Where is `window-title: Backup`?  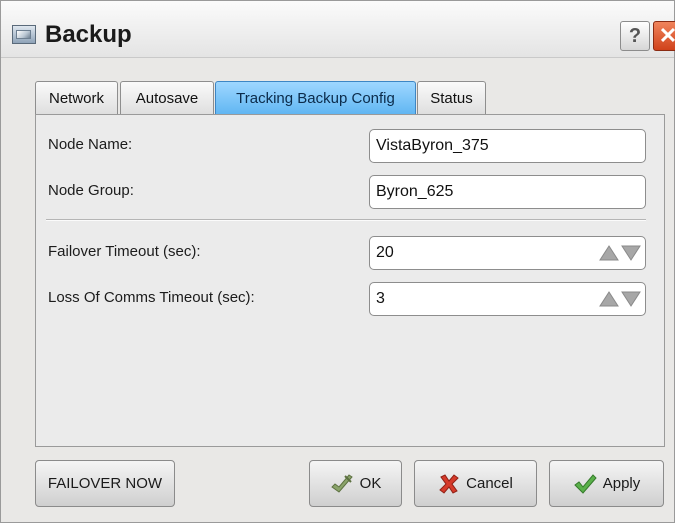 window-title: Backup is located at coordinates (88, 34).